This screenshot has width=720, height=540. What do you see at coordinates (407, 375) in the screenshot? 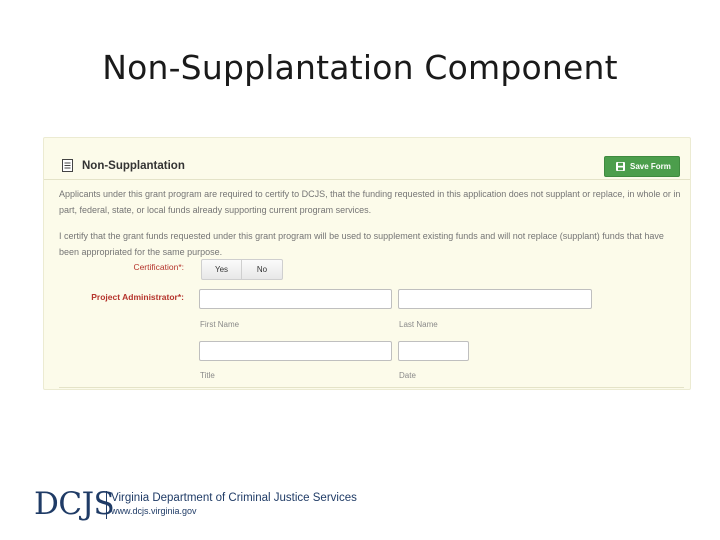
I see `date-hint: Date` at bounding box center [407, 375].